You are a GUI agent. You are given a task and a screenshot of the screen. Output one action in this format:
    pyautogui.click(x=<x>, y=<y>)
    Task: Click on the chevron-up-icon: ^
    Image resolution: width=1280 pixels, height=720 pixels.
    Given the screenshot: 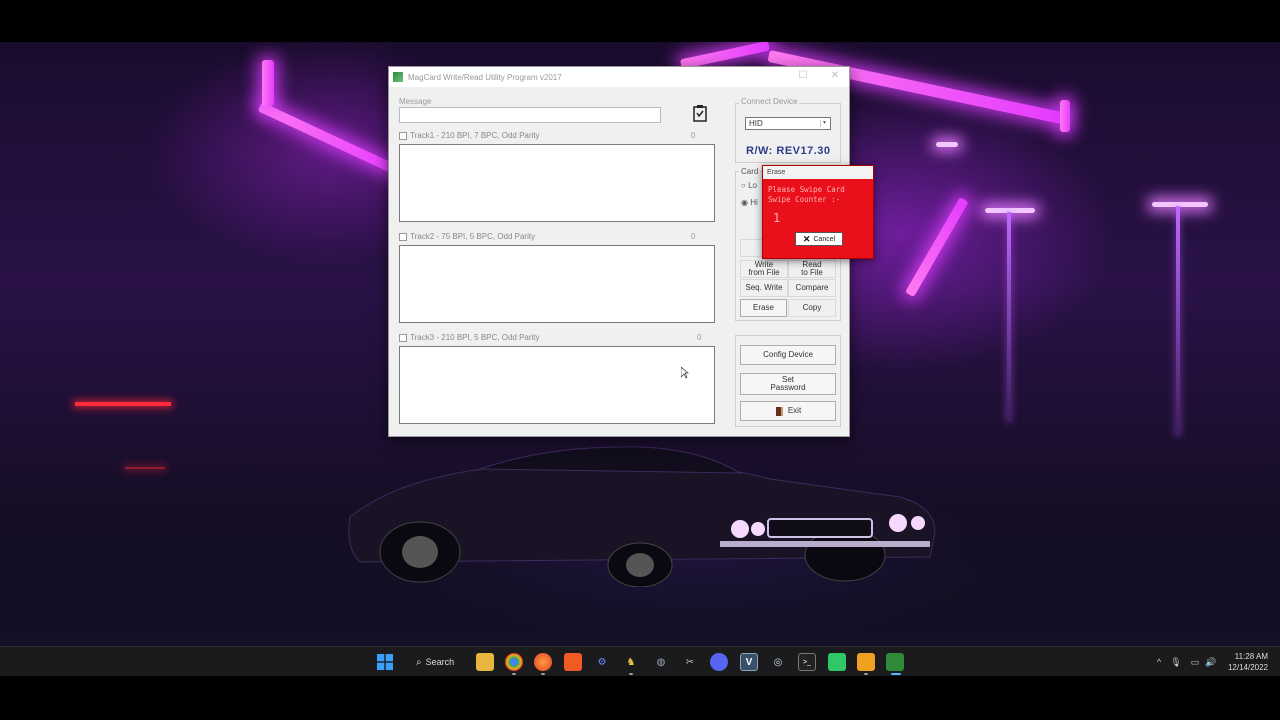 What is the action you would take?
    pyautogui.click(x=1159, y=662)
    